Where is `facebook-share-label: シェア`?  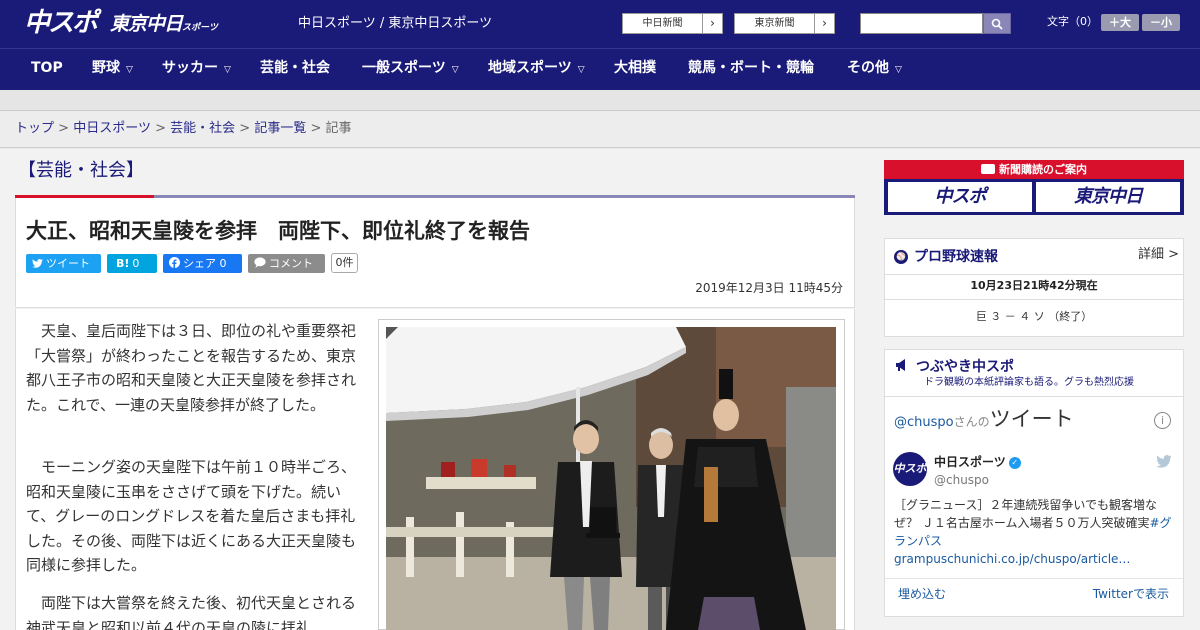
facebook-share-label: シェア is located at coordinates (199, 263).